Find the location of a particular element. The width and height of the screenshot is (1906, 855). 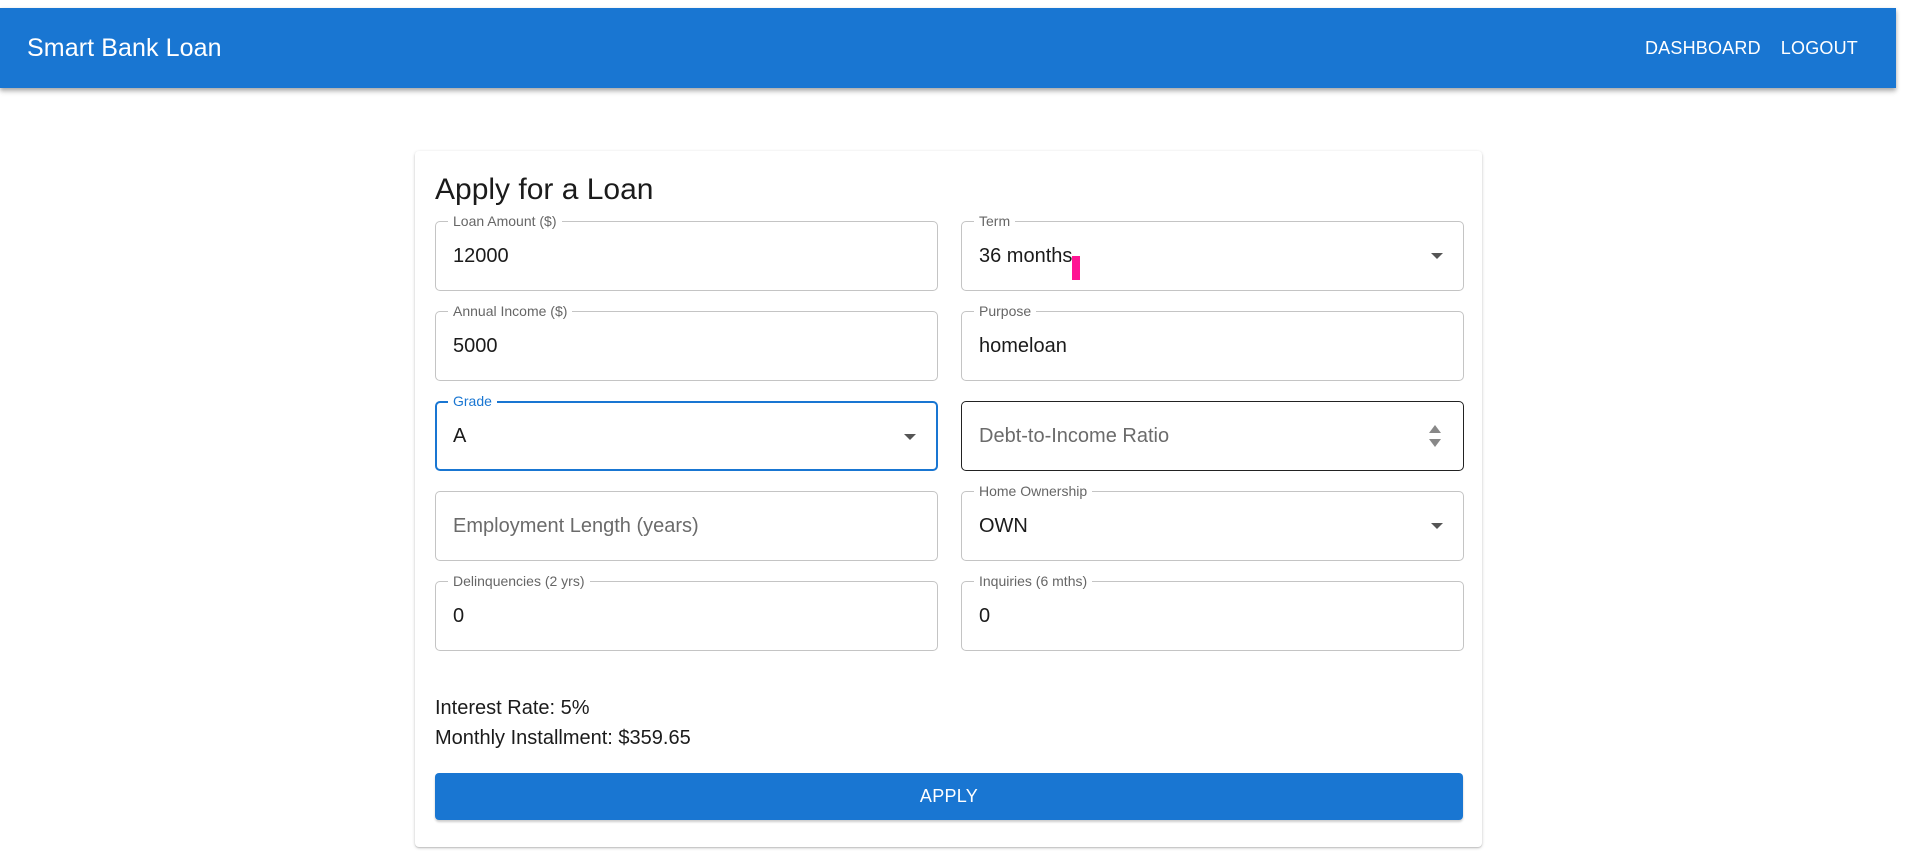

delinquencies-field: Delinquencies (2 yrs) 0 is located at coordinates (686, 612).